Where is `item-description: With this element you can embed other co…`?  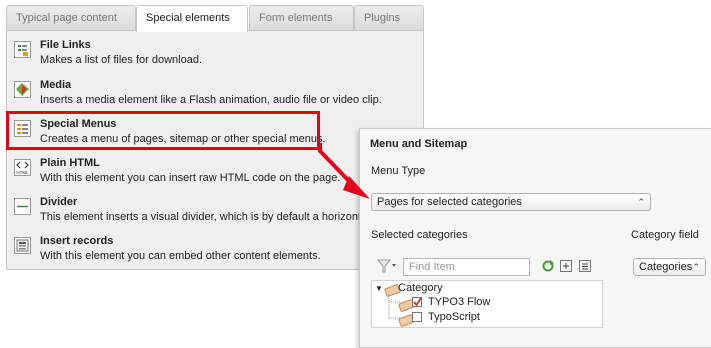 item-description: With this element you can embed other co… is located at coordinates (180, 256).